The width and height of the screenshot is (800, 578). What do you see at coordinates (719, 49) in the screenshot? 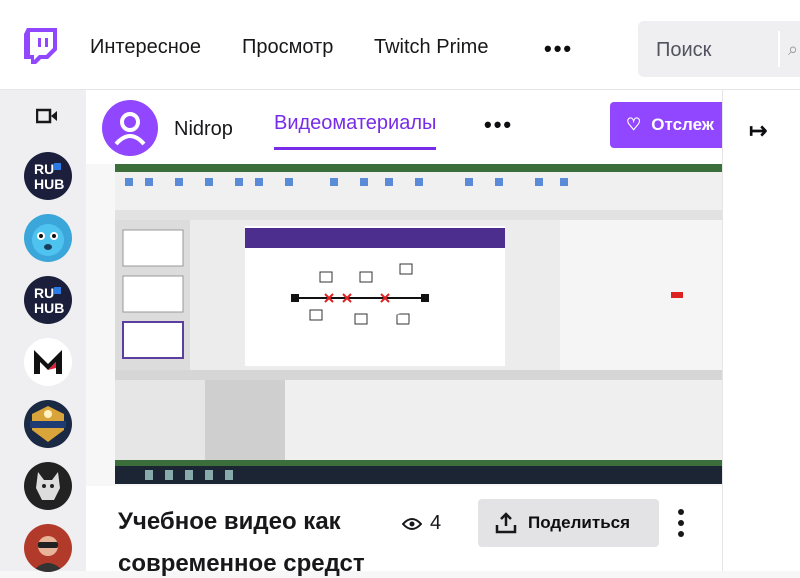
I see `search-box: Поиск ⌕` at bounding box center [719, 49].